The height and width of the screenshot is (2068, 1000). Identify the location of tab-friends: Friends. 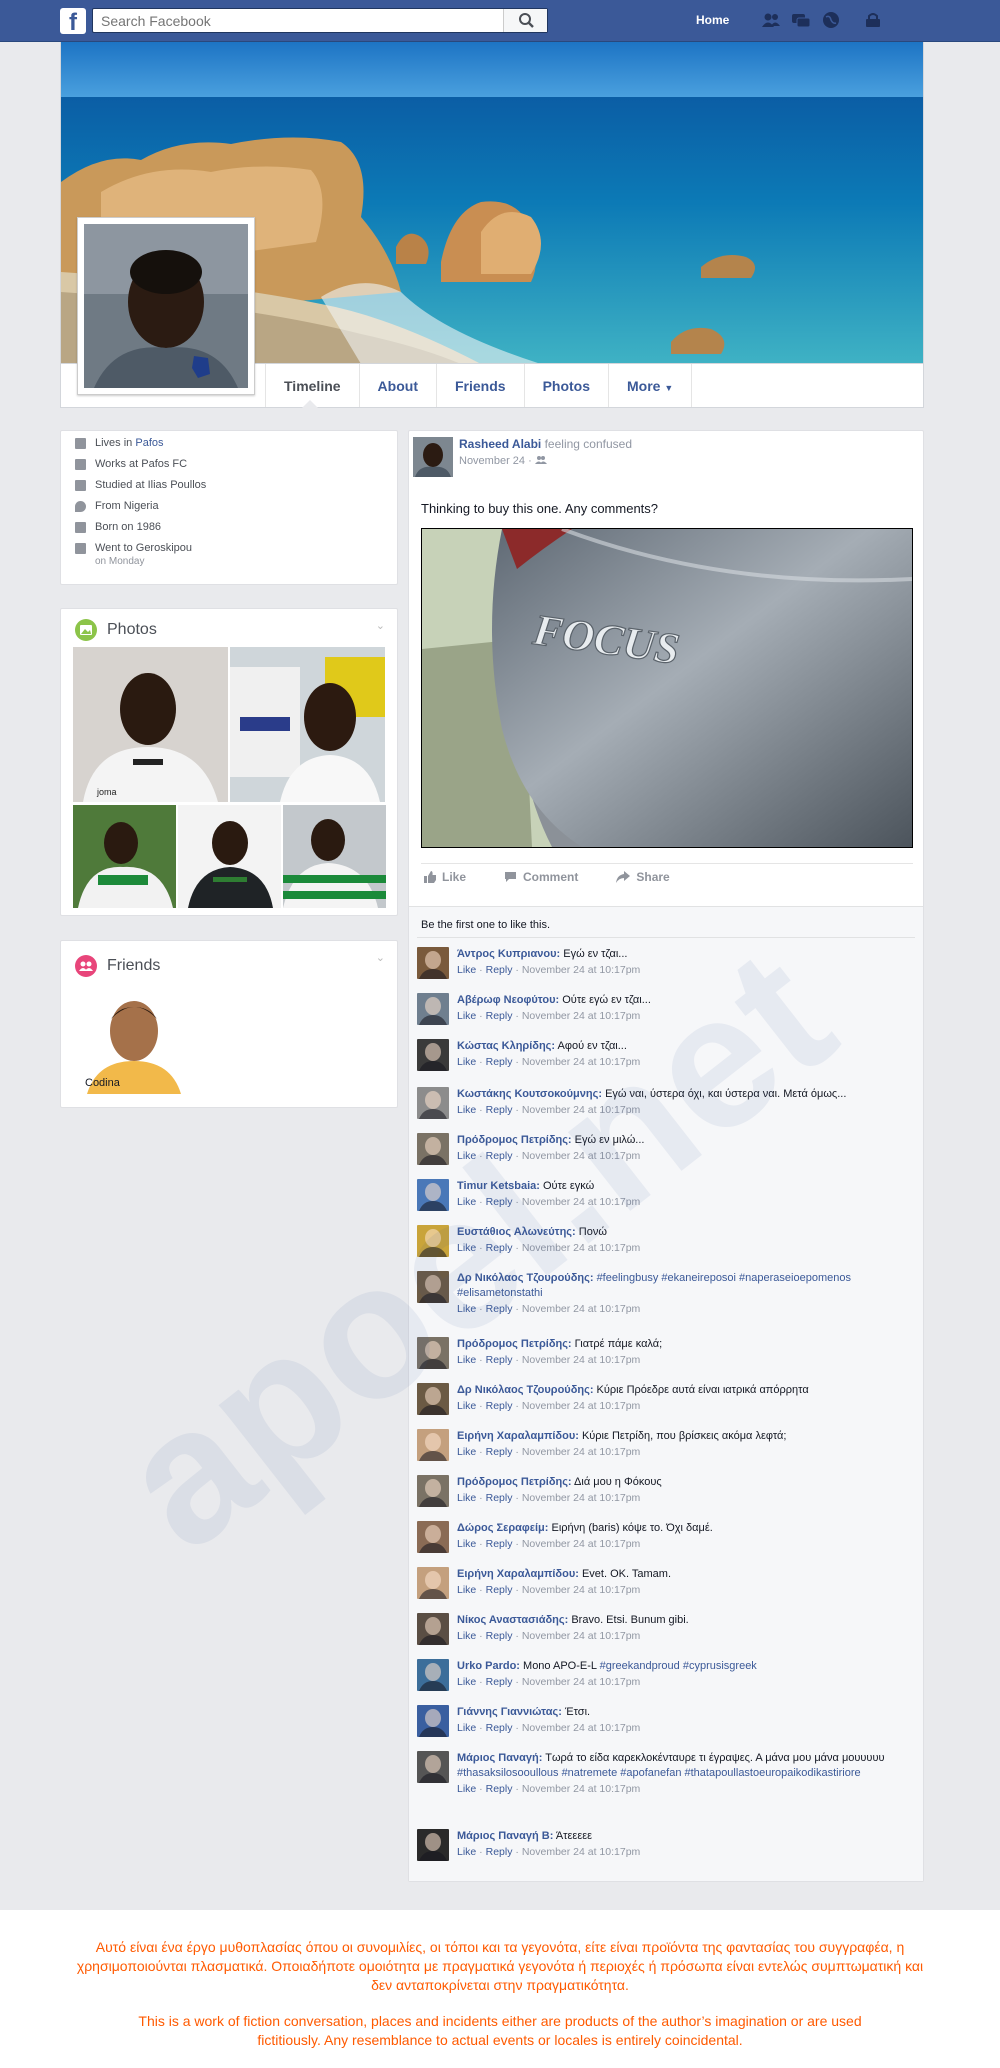
(481, 385).